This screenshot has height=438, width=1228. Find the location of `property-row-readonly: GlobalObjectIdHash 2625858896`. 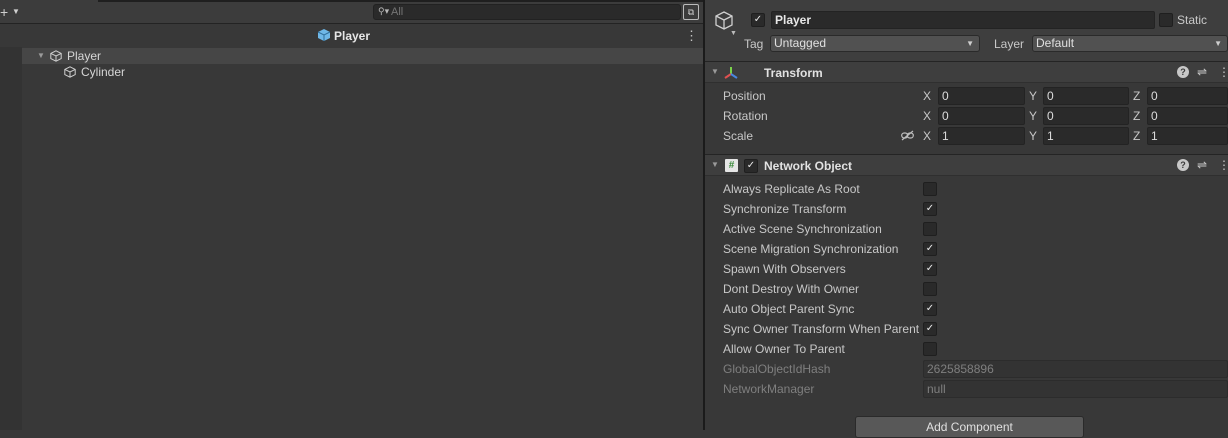

property-row-readonly: GlobalObjectIdHash 2625858896 is located at coordinates (966, 369).